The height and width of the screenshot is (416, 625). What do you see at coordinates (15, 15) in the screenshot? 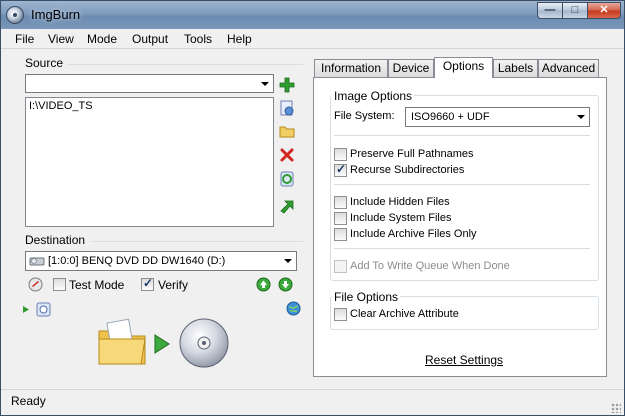
I see `app-disc-icon` at bounding box center [15, 15].